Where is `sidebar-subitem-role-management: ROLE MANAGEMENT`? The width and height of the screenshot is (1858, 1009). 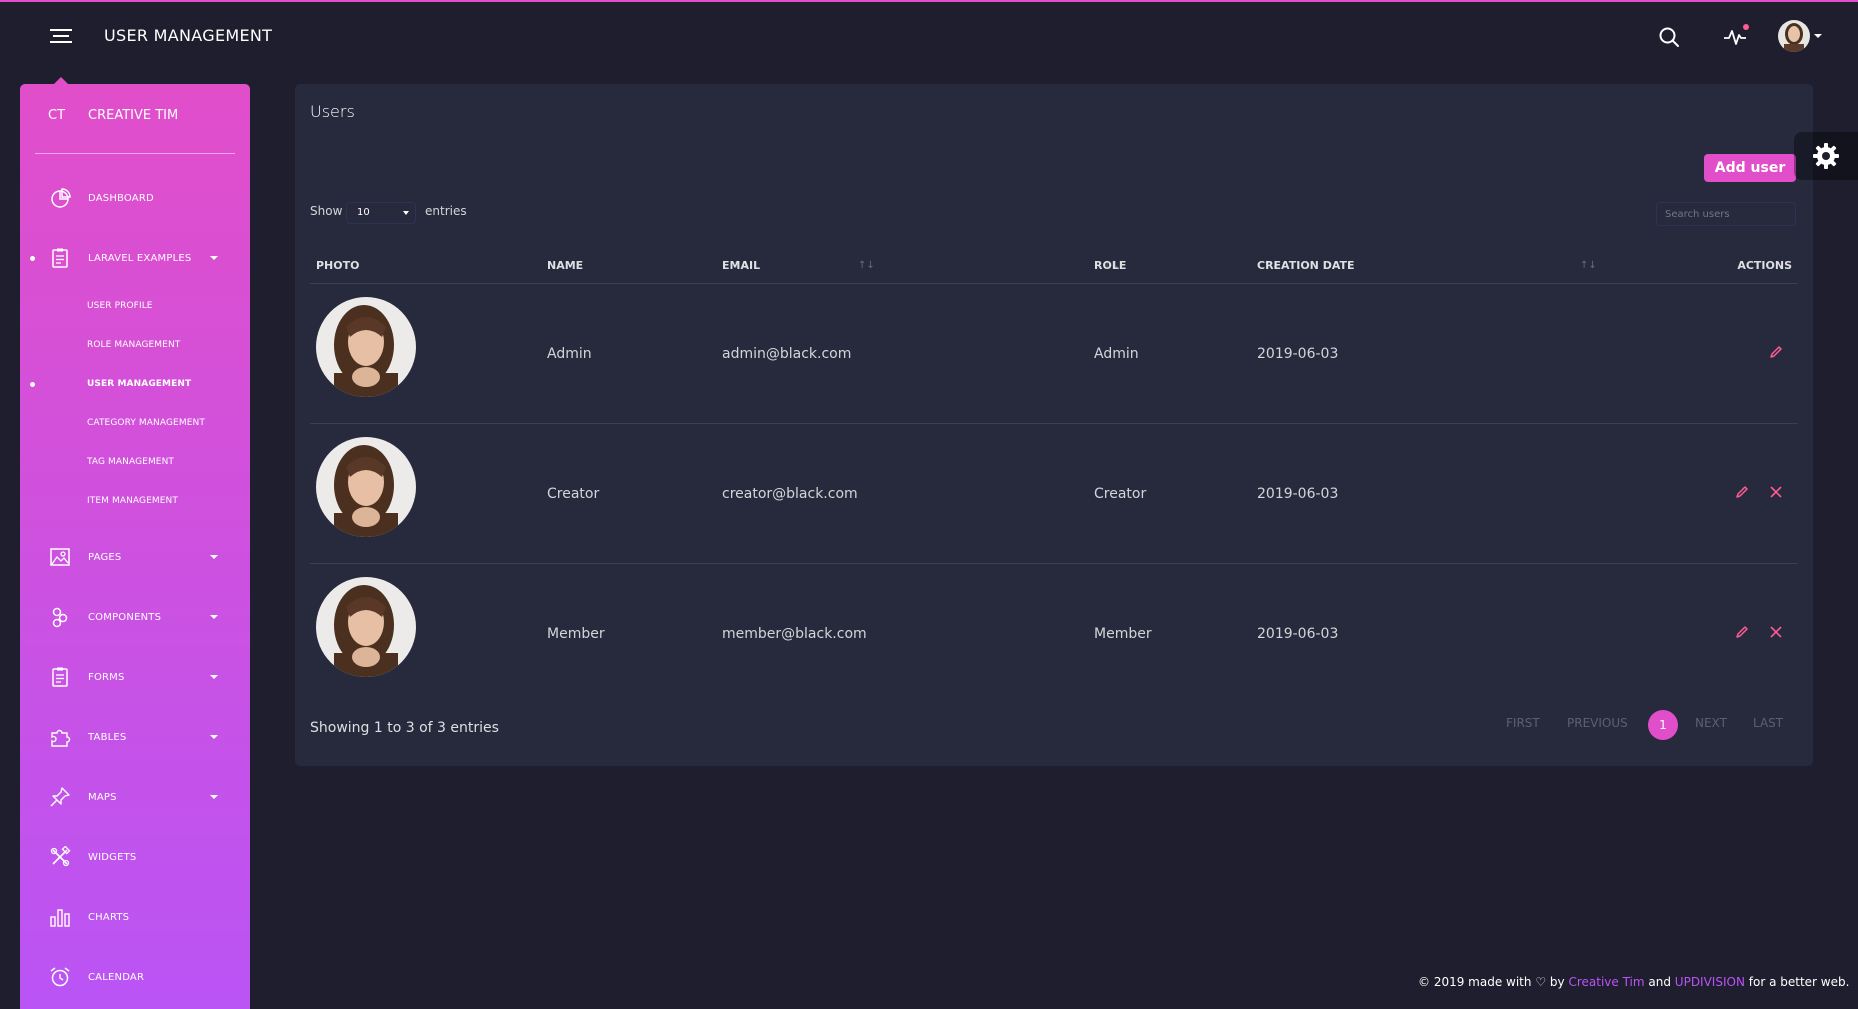
sidebar-subitem-role-management: ROLE MANAGEMENT is located at coordinates (135, 345).